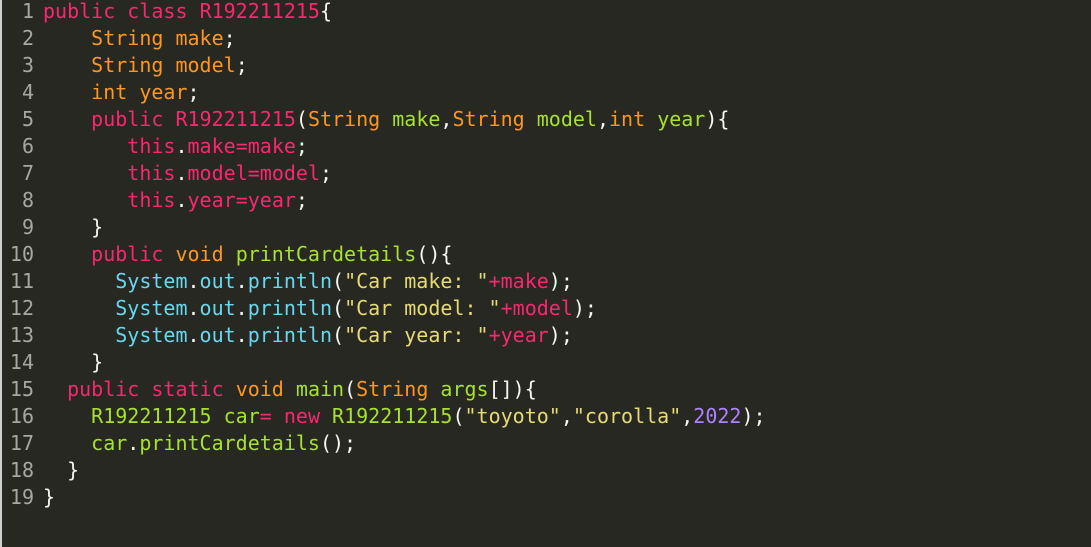 This screenshot has height=547, width=1091. What do you see at coordinates (383, 362) in the screenshot?
I see `code-line: 14 }` at bounding box center [383, 362].